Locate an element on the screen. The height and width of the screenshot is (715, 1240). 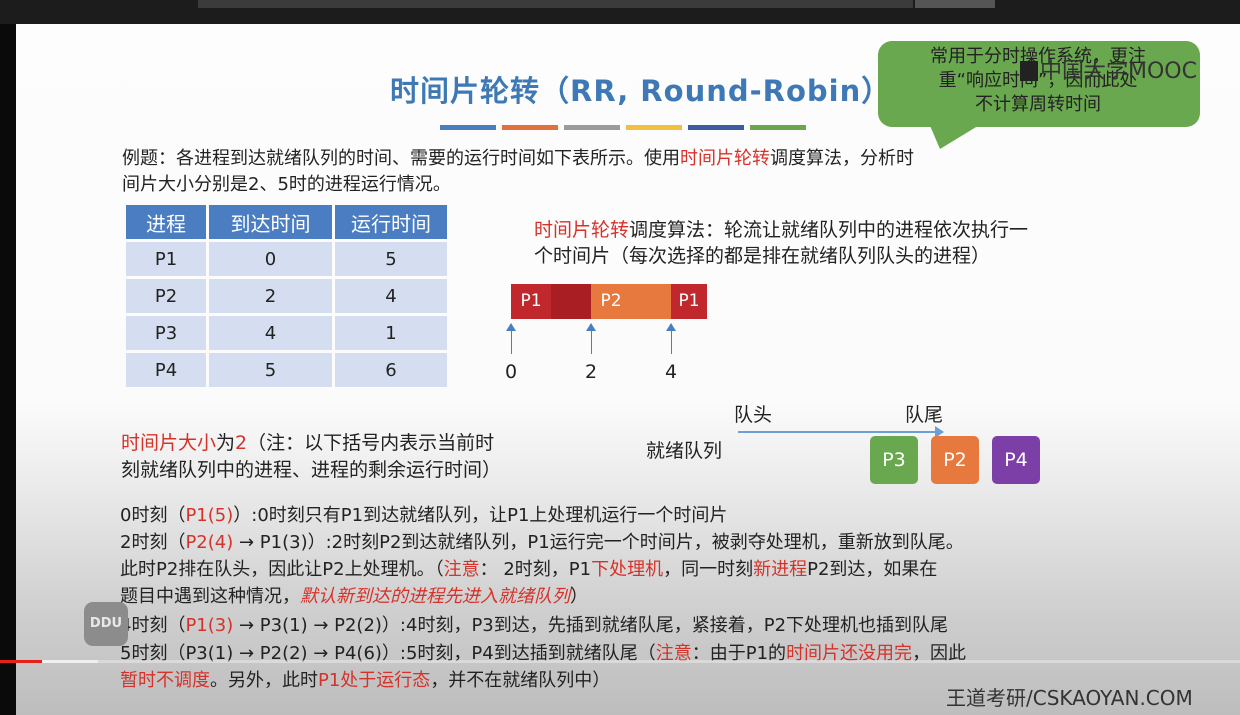
table-row: P1 0 5 is located at coordinates (286, 259).